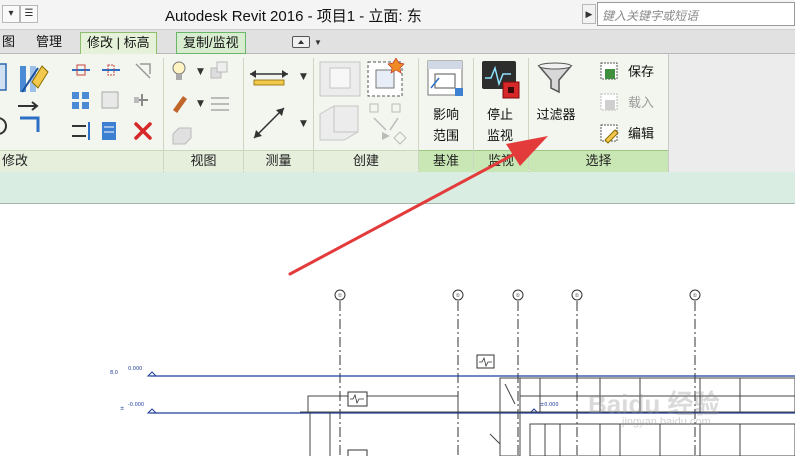 The height and width of the screenshot is (456, 795). Describe the element at coordinates (666, 422) in the screenshot. I see `watermark-url: jingyan.baidu.com` at that location.